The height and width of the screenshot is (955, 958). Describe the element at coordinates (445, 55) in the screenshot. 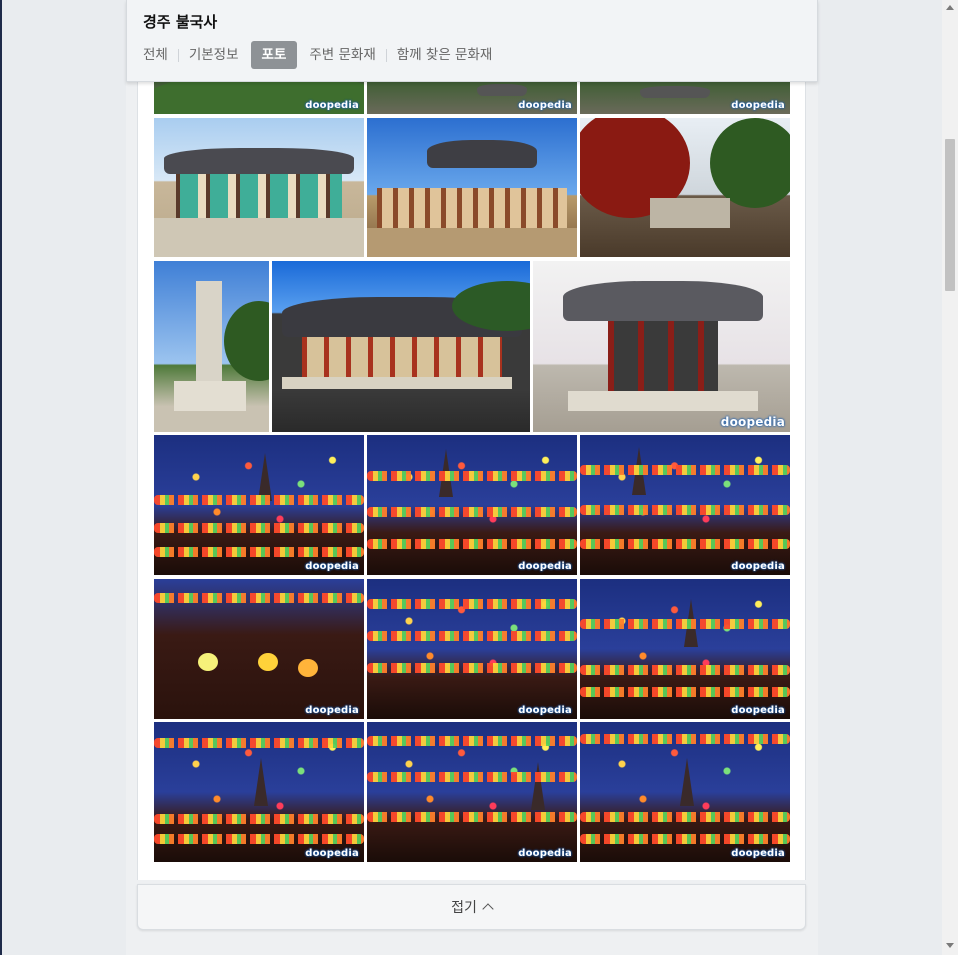

I see `tab-related-heritage: 함께 찾은 문화재` at that location.